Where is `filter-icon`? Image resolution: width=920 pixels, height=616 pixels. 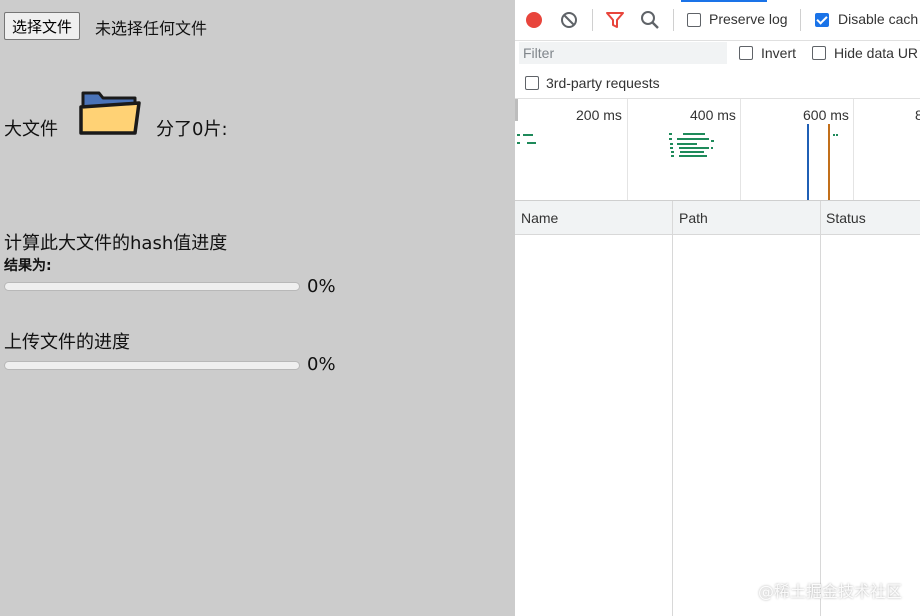
filter-icon is located at coordinates (615, 20).